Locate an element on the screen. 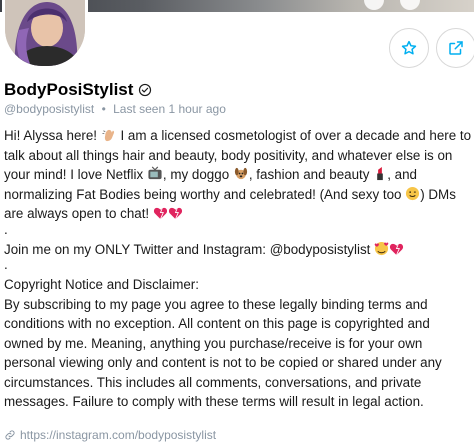  avatar is located at coordinates (45, 34).